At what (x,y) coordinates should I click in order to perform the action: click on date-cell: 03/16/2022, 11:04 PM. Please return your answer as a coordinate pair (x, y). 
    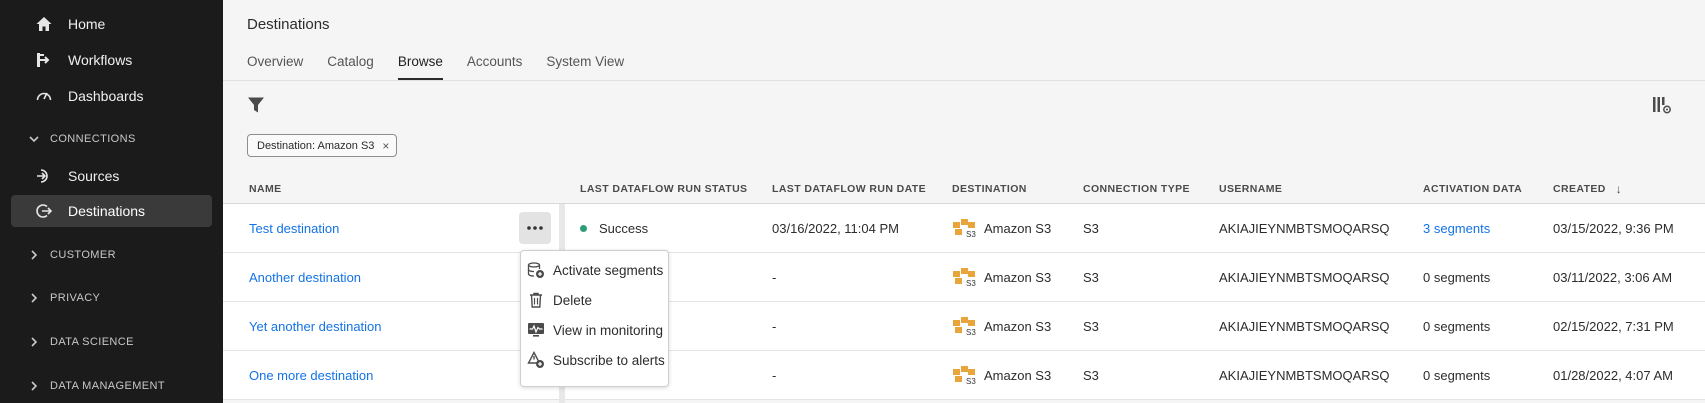
    Looking at the image, I should click on (835, 228).